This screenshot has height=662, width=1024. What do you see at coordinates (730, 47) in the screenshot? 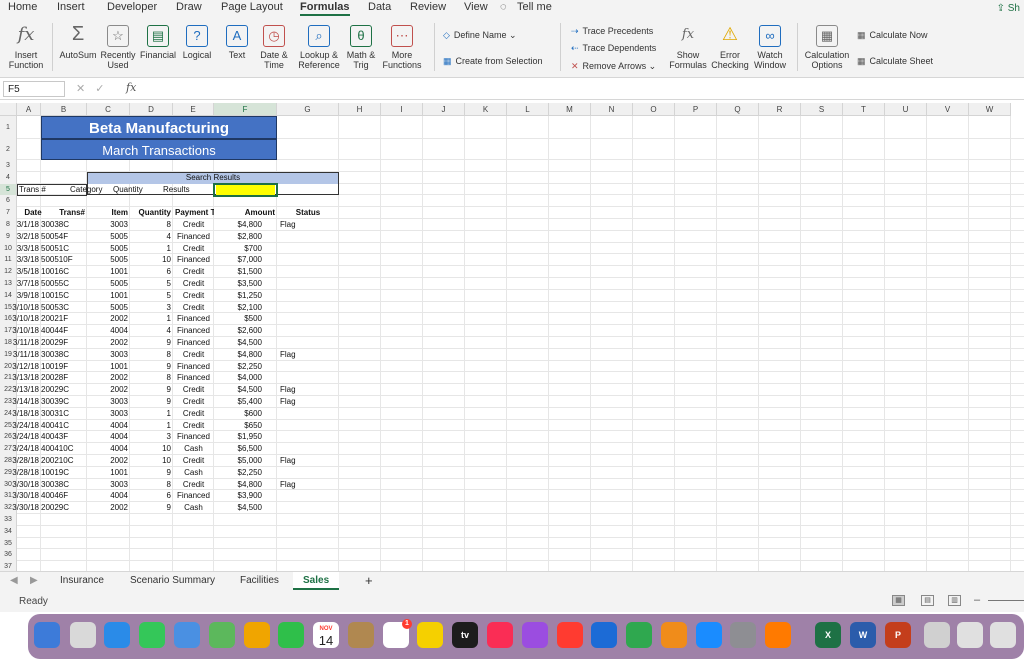
I see `error-checking-button: ⚠Error Checking` at bounding box center [730, 47].